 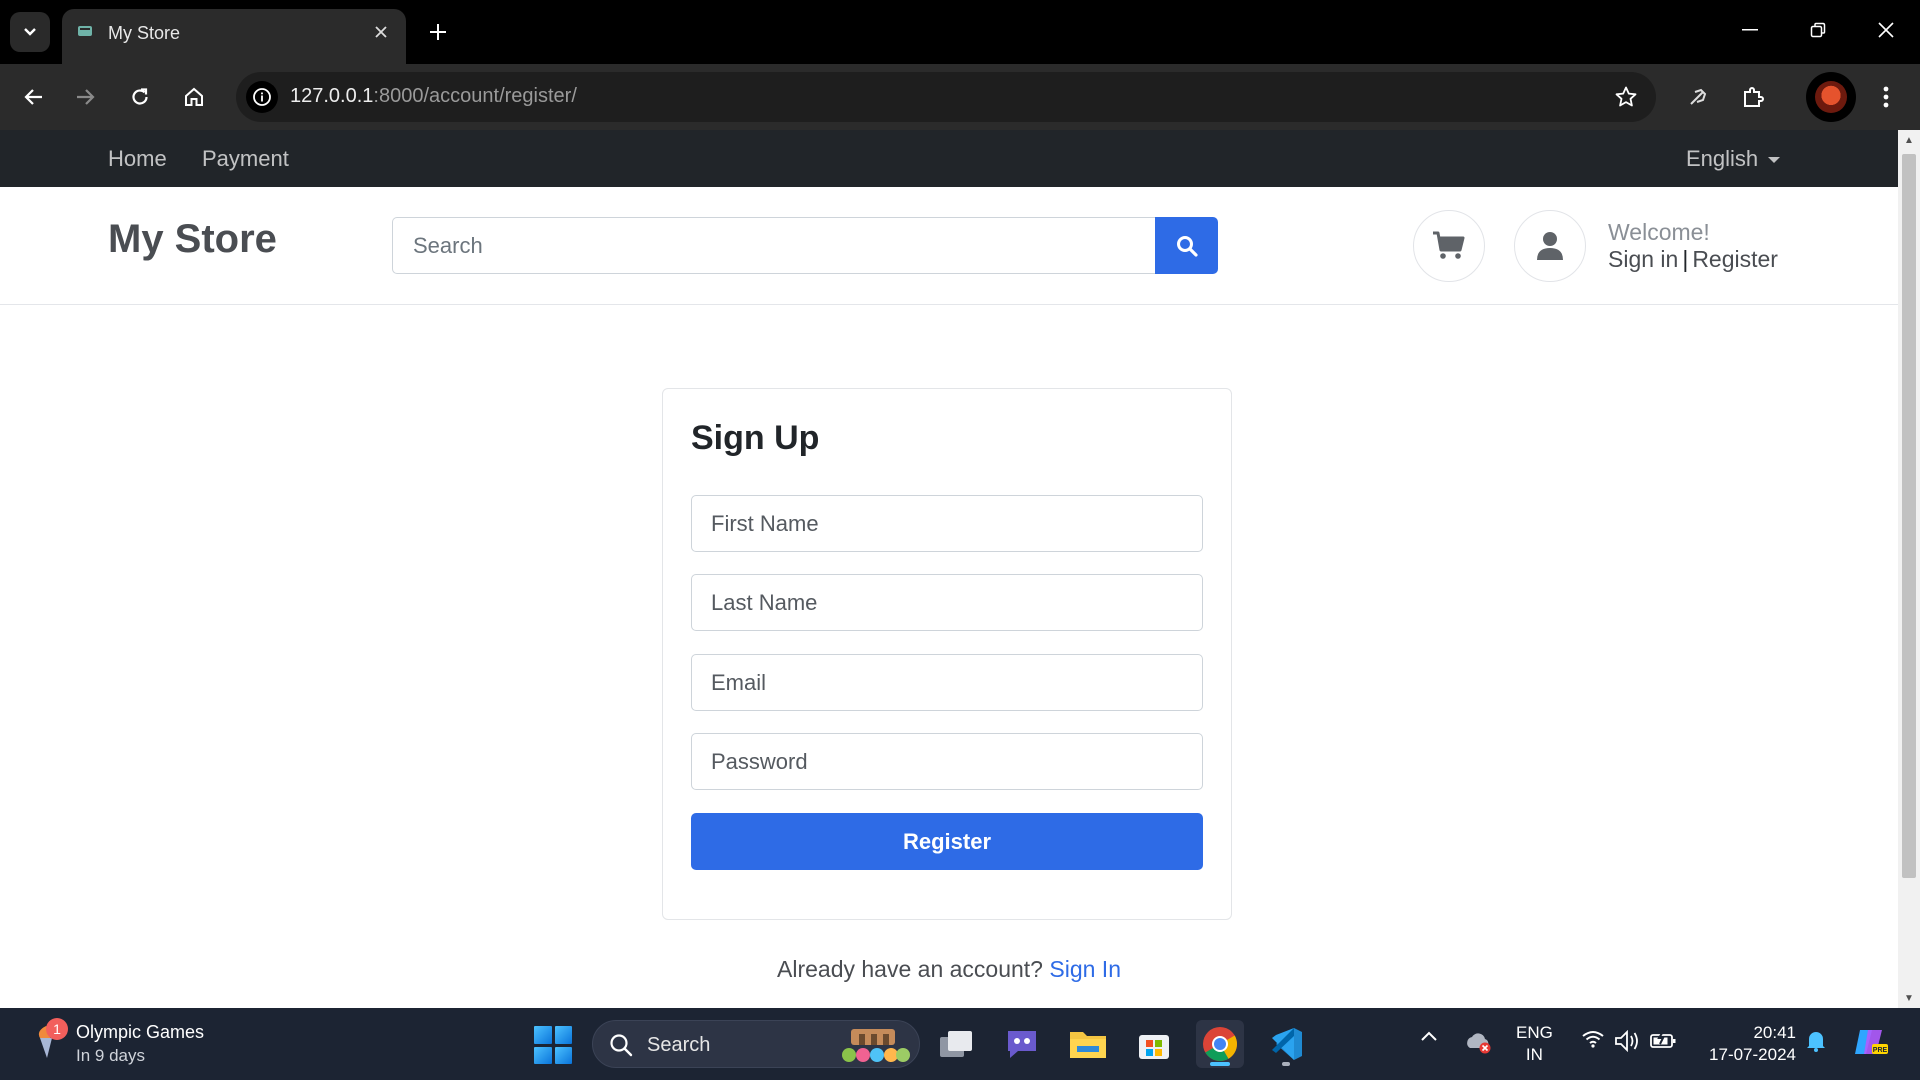 I want to click on more-vertical-icon, so click(x=1886, y=97).